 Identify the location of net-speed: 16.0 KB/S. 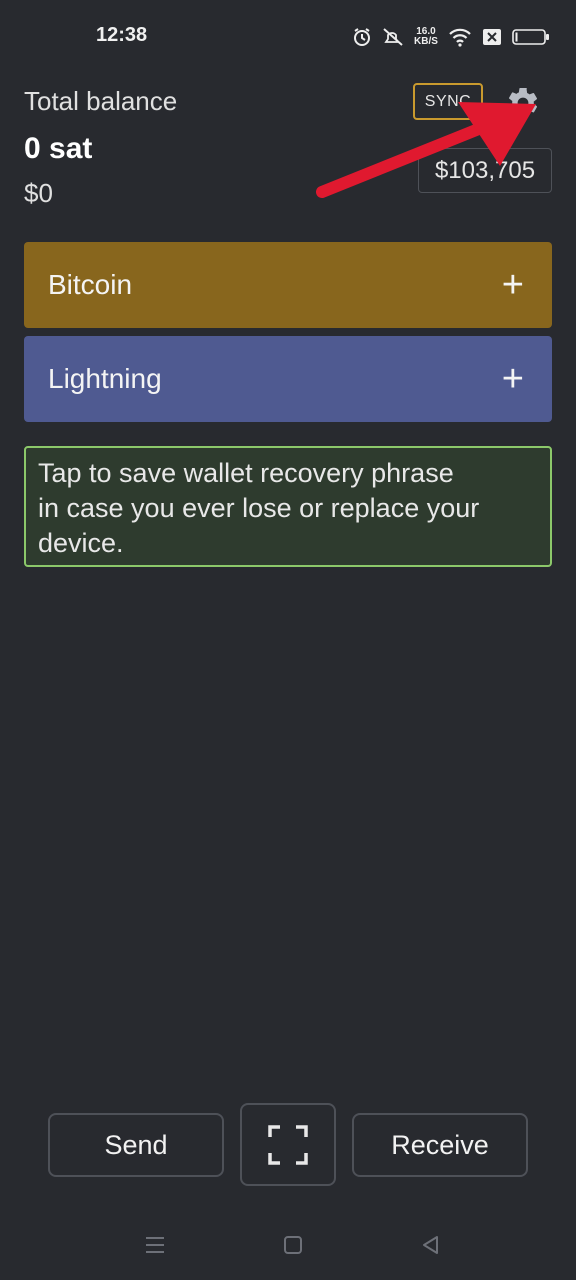
(426, 37).